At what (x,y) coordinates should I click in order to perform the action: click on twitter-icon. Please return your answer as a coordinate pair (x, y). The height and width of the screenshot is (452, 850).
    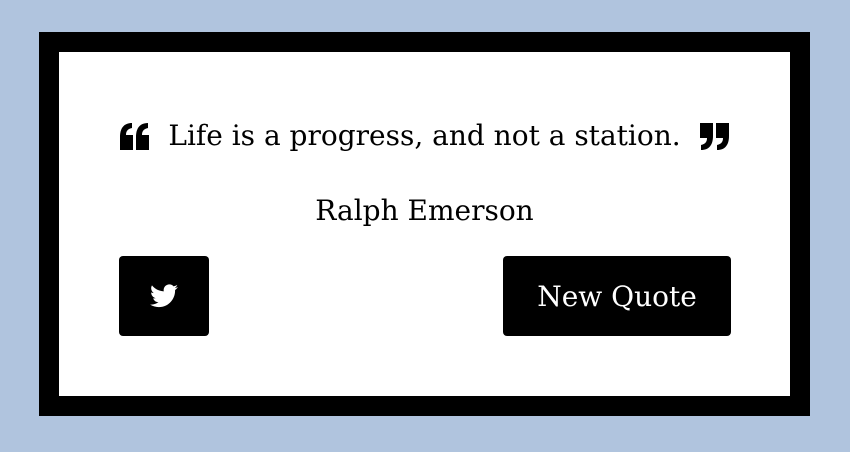
    Looking at the image, I should click on (164, 296).